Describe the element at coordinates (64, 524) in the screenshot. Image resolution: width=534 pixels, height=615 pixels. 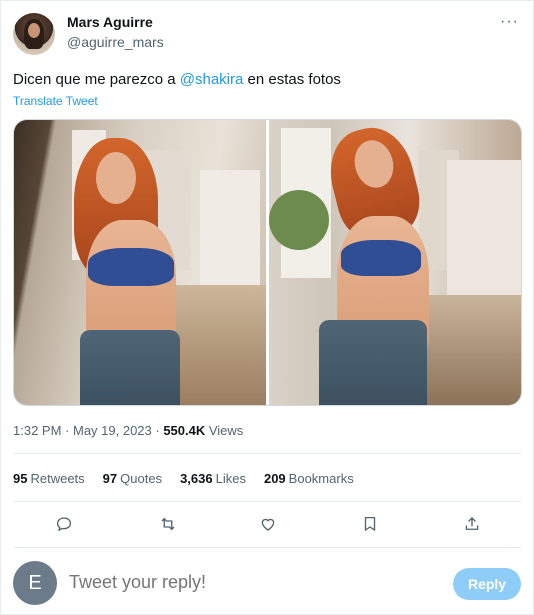
I see `reply-icon` at that location.